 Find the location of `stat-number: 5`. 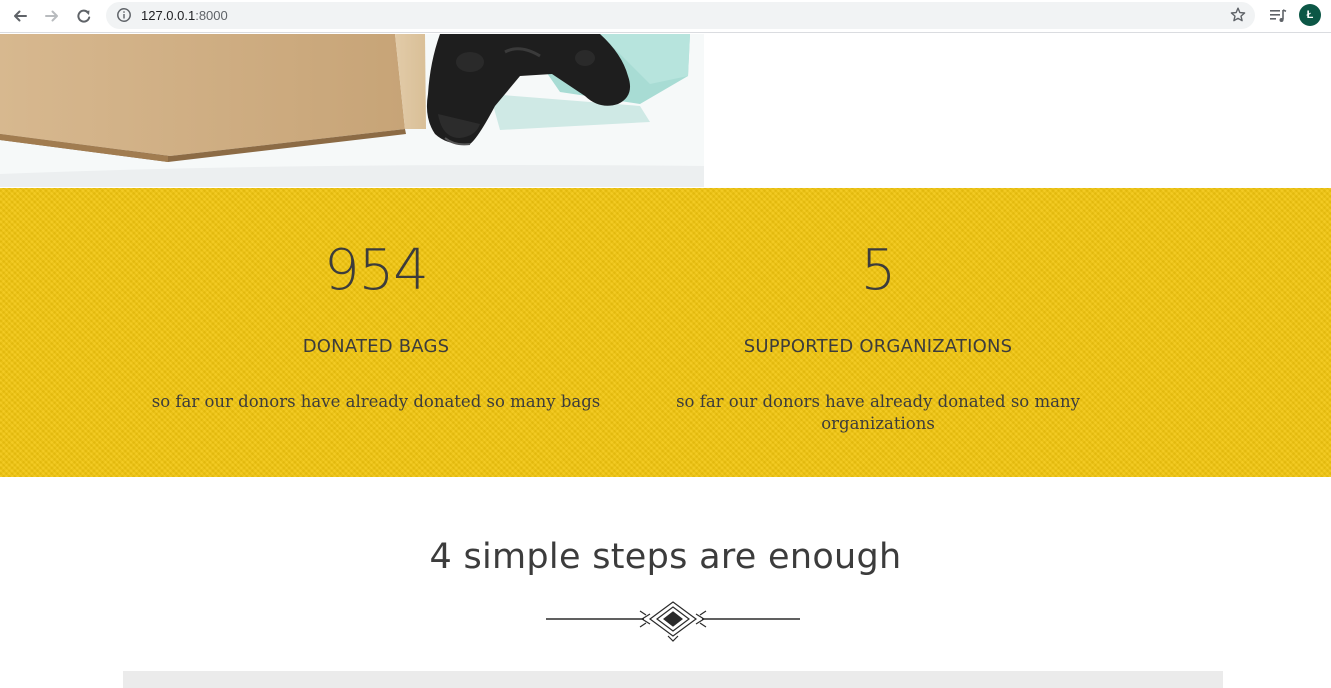

stat-number: 5 is located at coordinates (878, 270).